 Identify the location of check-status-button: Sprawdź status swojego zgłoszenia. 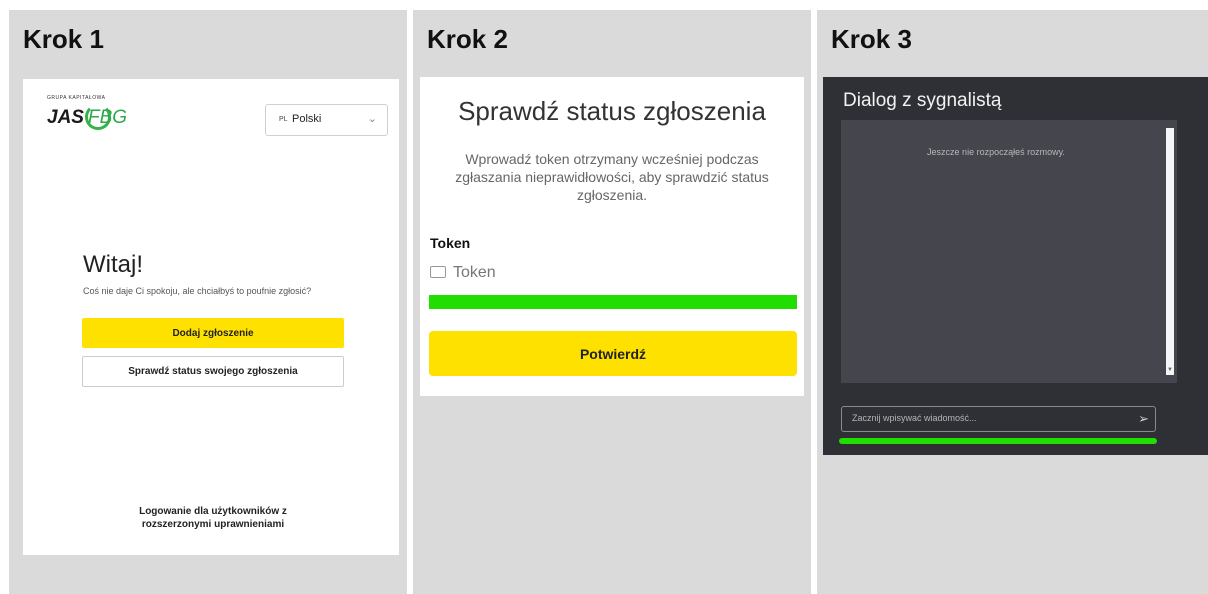
(213, 371).